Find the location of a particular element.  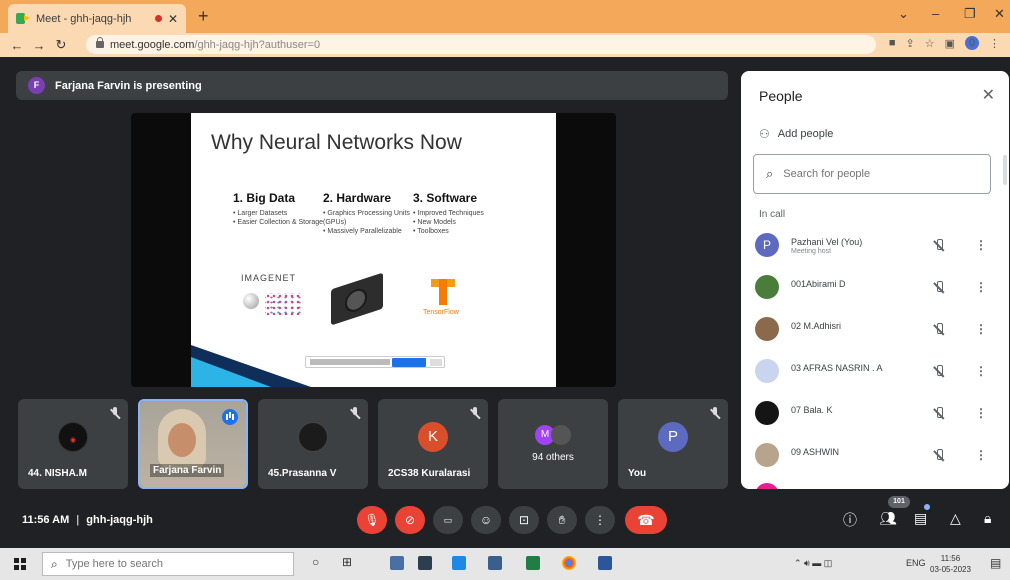

taskbar-search-input is located at coordinates (165, 564).